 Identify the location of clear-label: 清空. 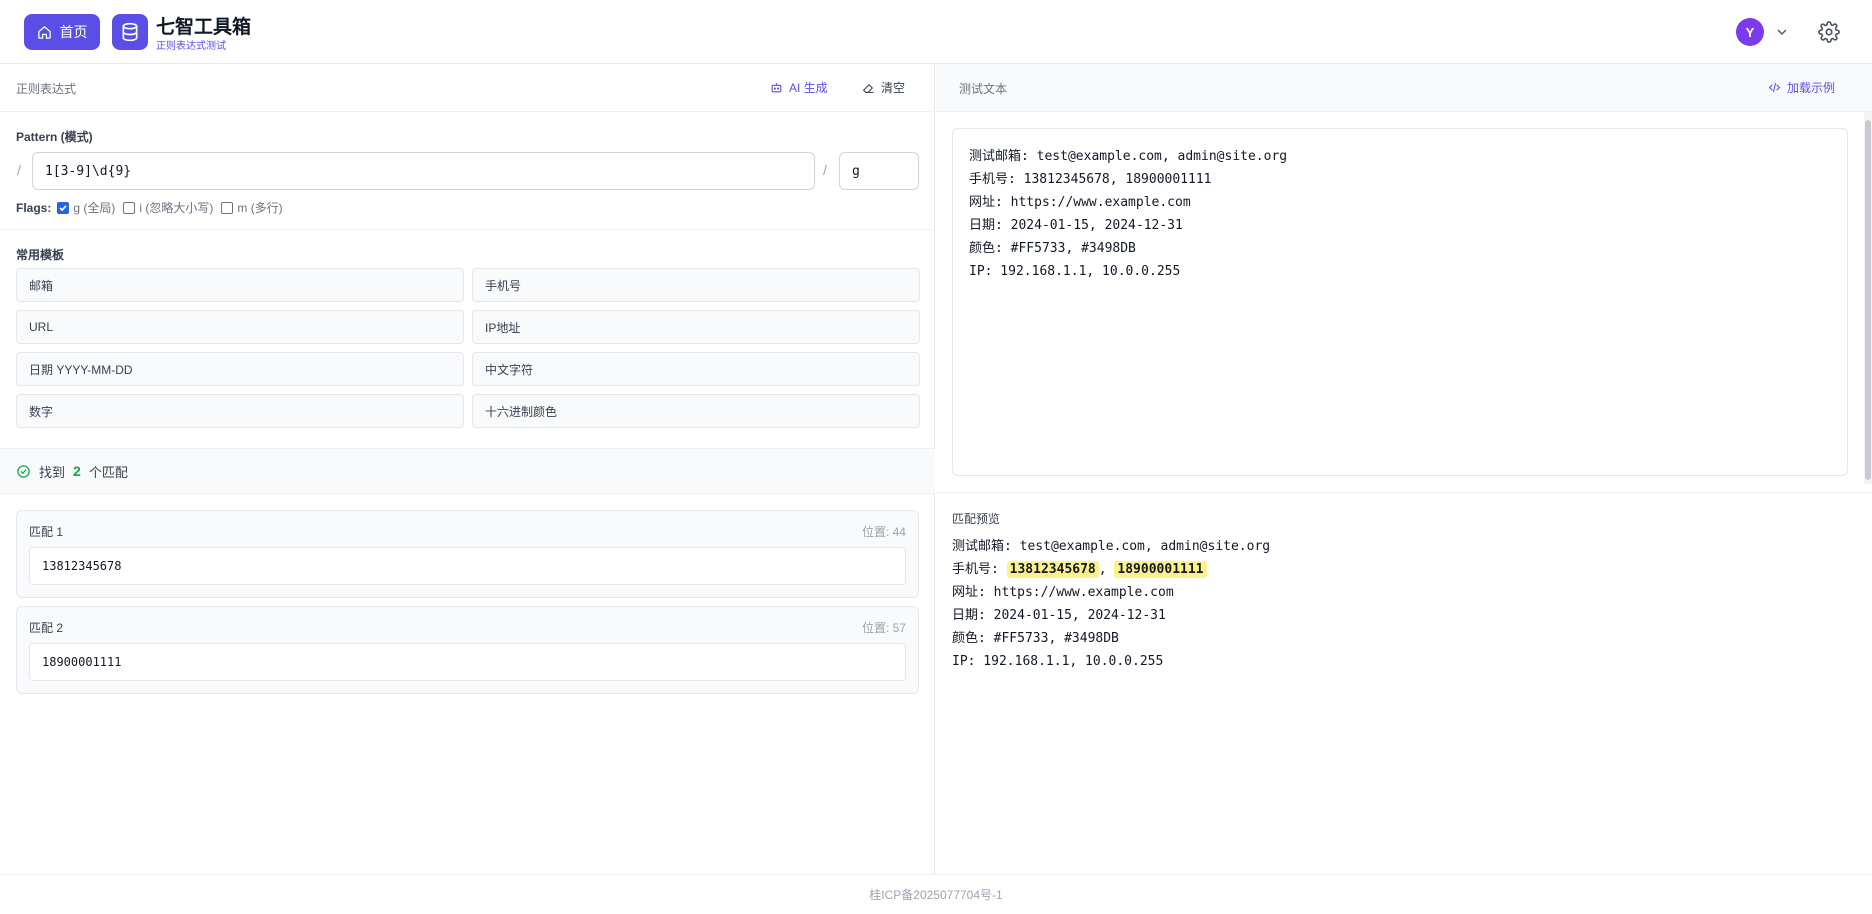
(893, 88).